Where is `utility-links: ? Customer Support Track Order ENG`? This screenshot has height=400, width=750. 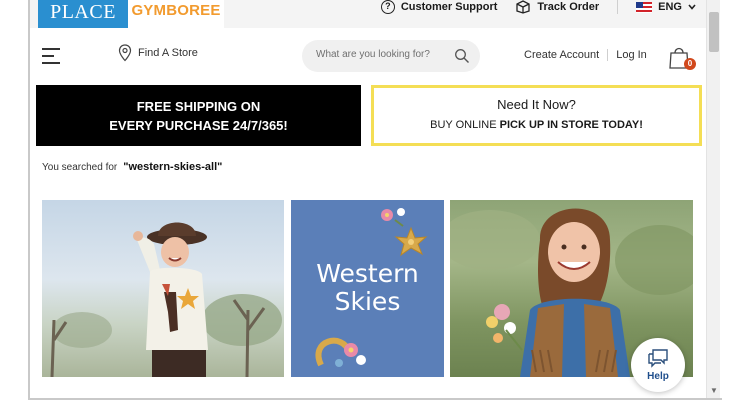 utility-links: ? Customer Support Track Order ENG is located at coordinates (538, 14).